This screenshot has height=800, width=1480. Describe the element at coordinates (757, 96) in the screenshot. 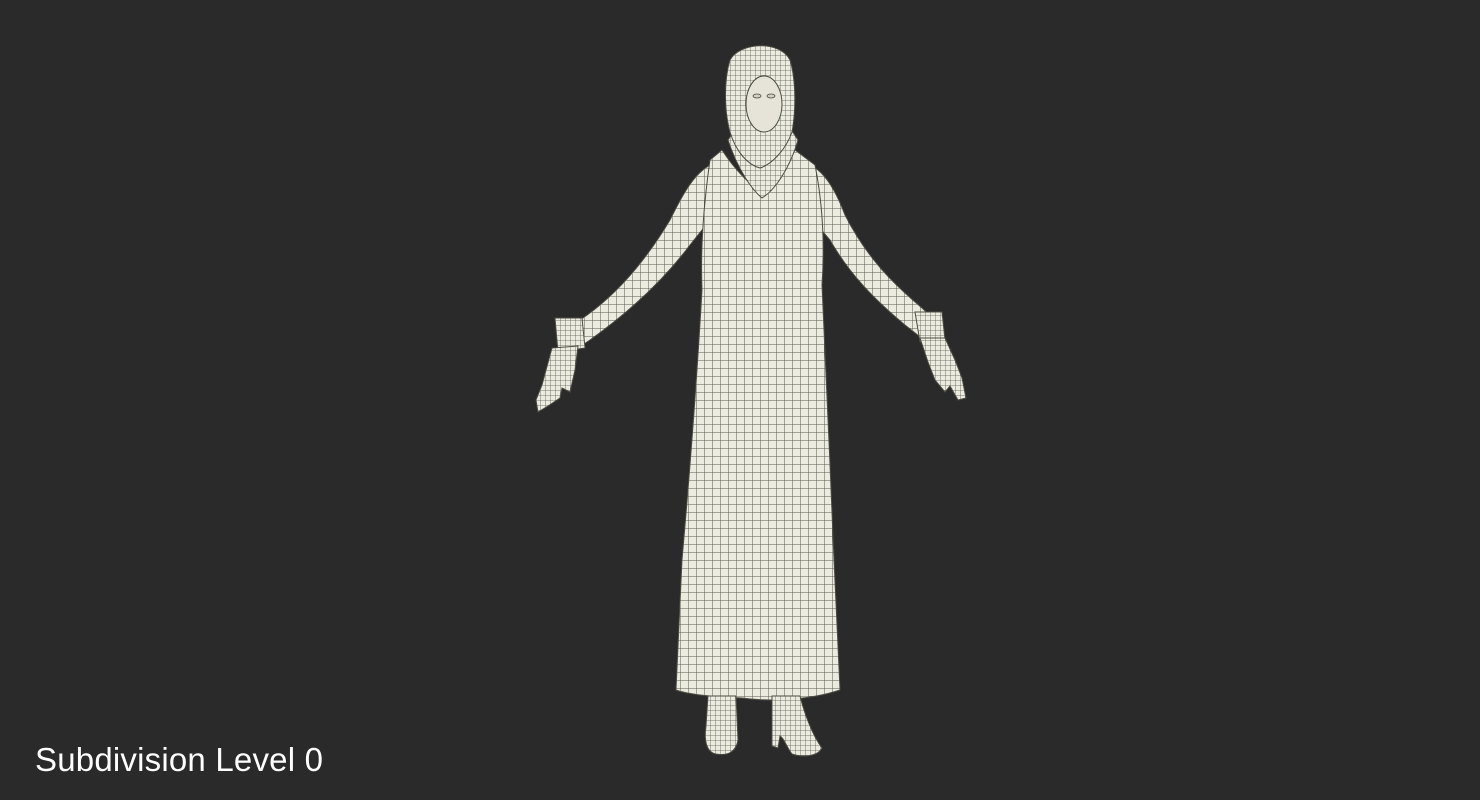

I see `left-eye` at that location.